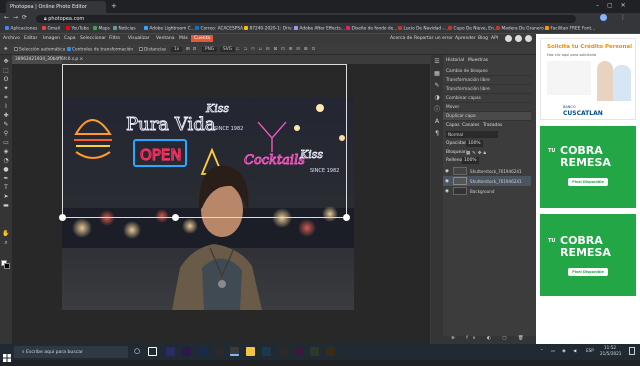 The height and width of the screenshot is (366, 640). Describe the element at coordinates (250, 351) in the screenshot. I see `file-explorer-taskbar-icon` at that location.